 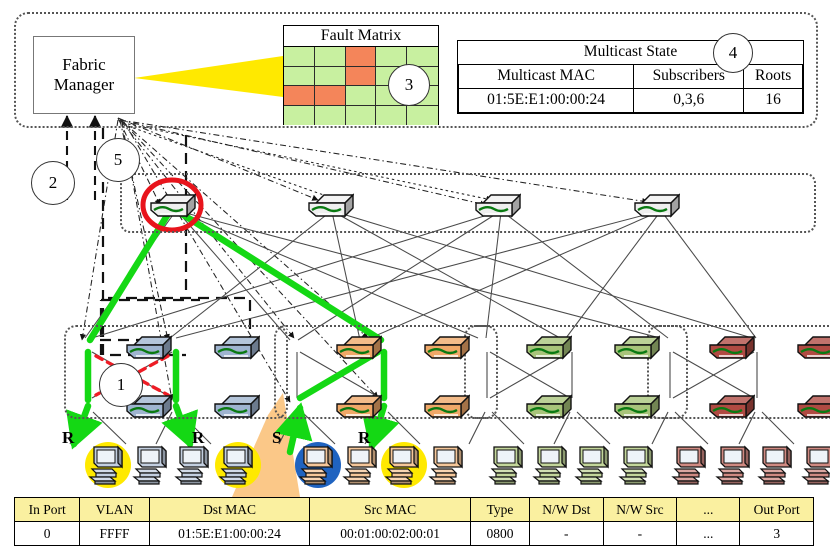 I want to click on callout-5: 5, so click(x=118, y=160).